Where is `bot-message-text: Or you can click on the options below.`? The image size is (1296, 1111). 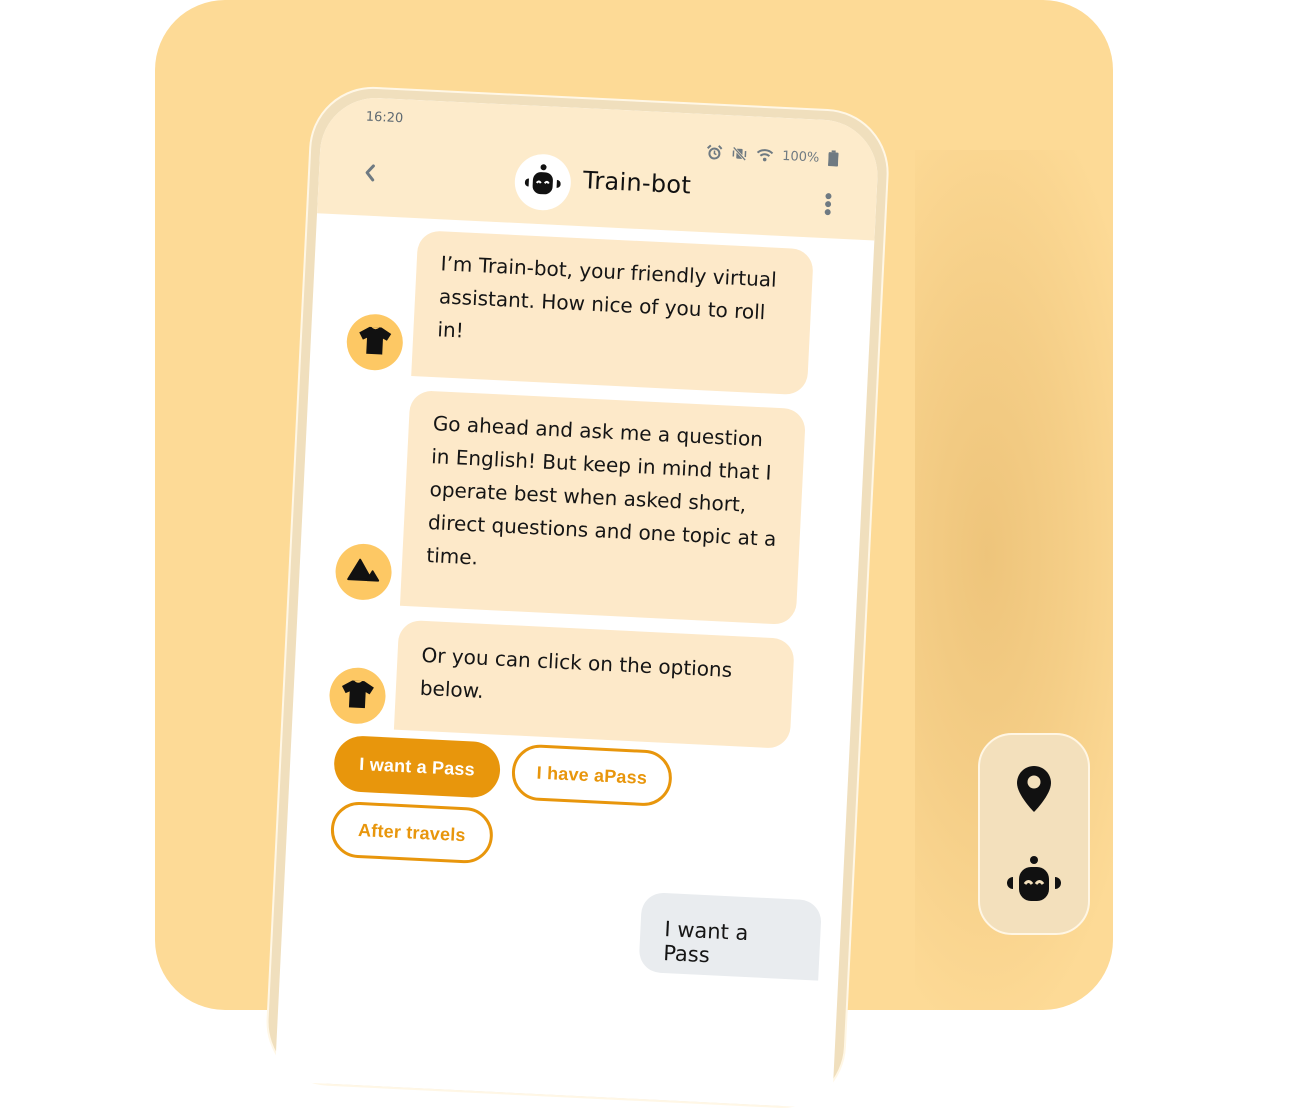
bot-message-text: Or you can click on the options below. is located at coordinates (576, 672).